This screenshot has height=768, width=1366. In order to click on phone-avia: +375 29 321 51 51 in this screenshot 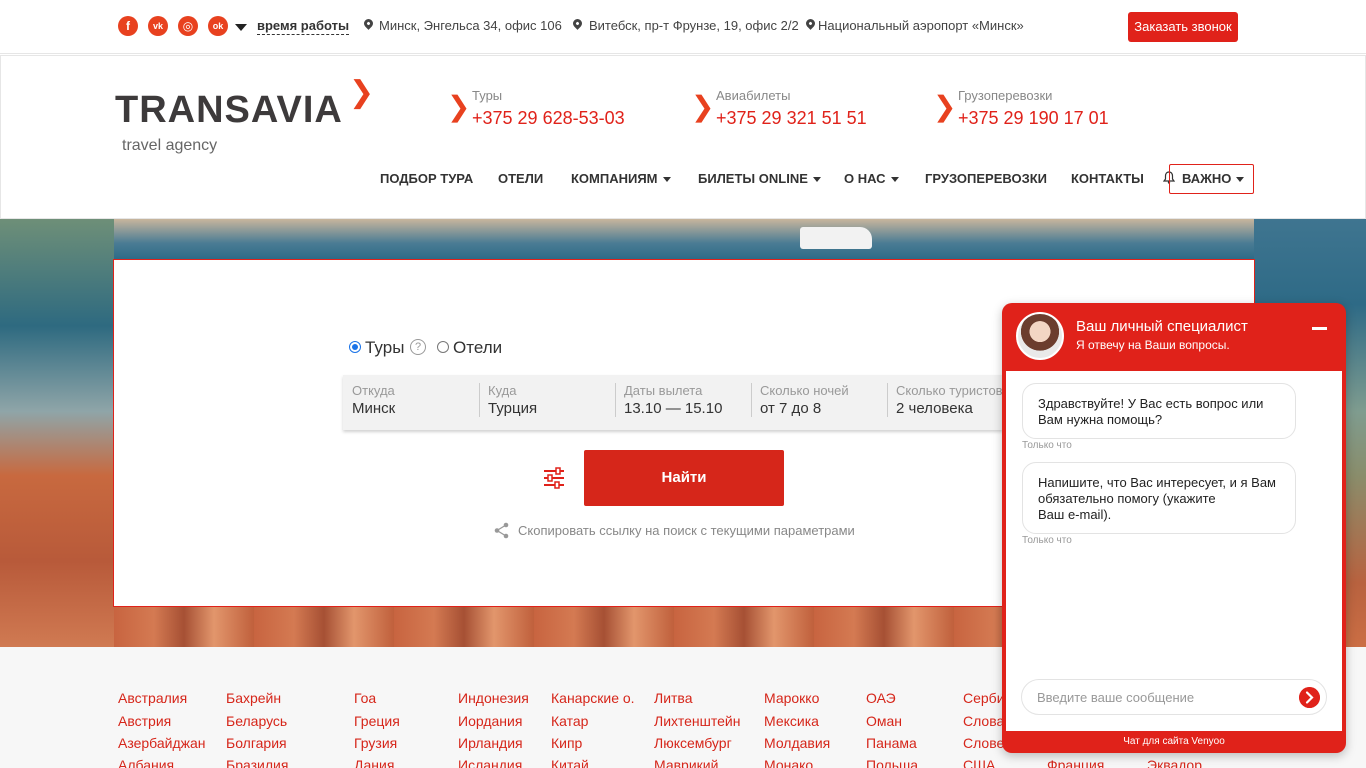, I will do `click(791, 118)`.